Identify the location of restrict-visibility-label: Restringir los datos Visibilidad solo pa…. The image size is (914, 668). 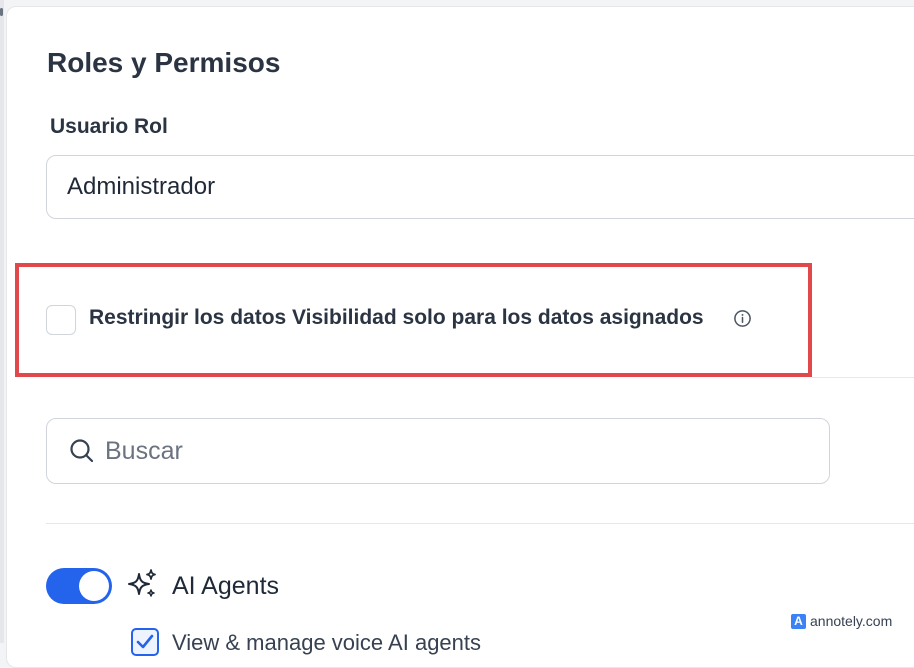
(396, 317).